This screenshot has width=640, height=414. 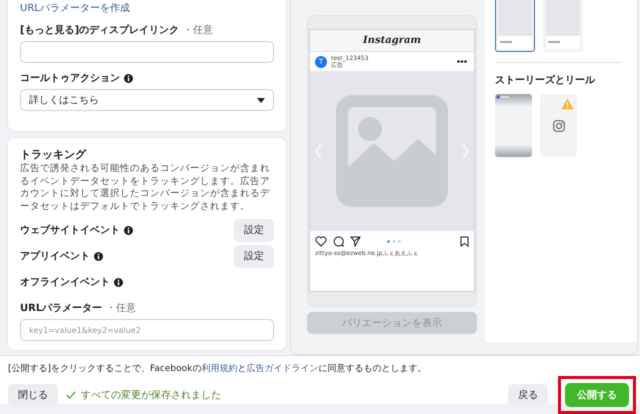 I want to click on back-button: 戻る, so click(x=528, y=395).